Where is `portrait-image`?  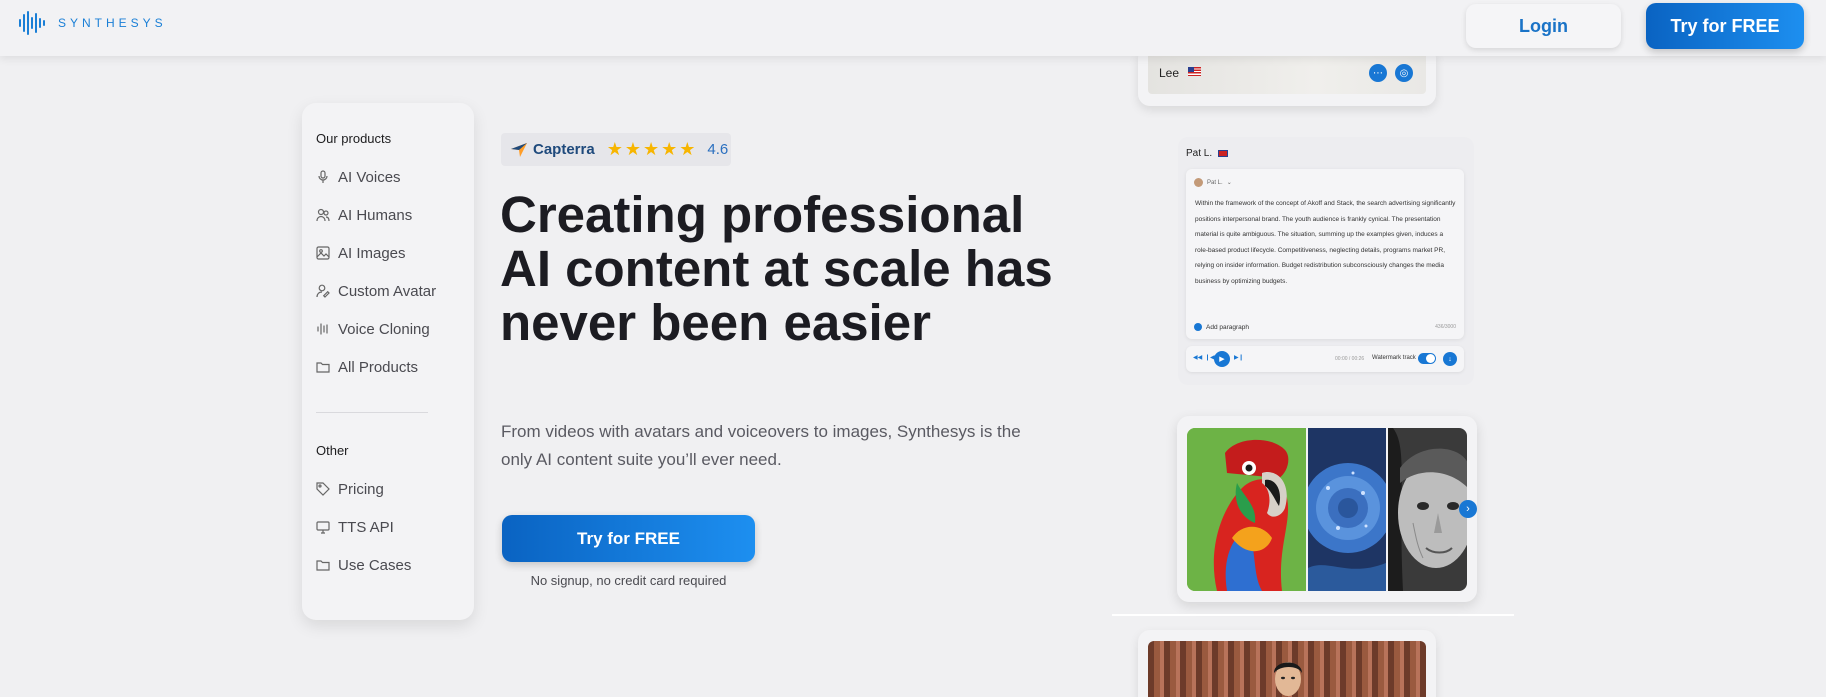
portrait-image is located at coordinates (1427, 509).